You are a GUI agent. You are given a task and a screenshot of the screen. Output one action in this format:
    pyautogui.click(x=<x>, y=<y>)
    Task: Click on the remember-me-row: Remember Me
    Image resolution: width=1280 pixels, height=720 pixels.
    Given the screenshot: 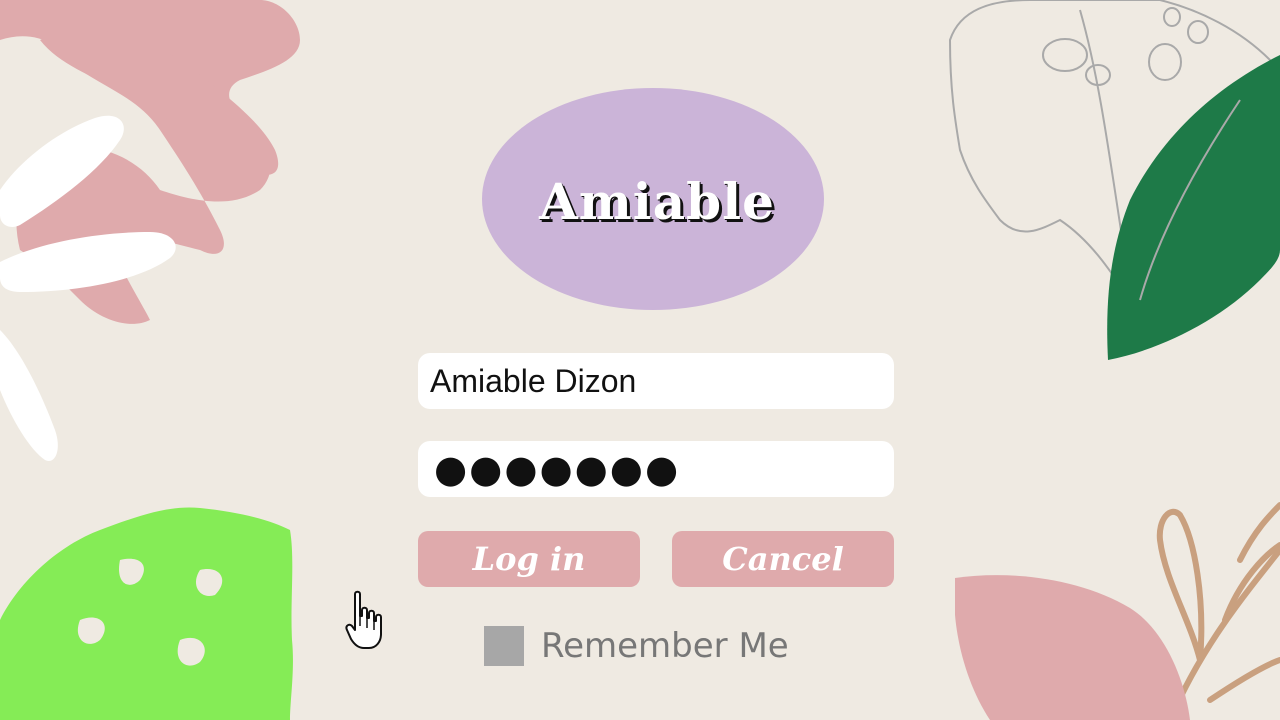 What is the action you would take?
    pyautogui.click(x=636, y=646)
    